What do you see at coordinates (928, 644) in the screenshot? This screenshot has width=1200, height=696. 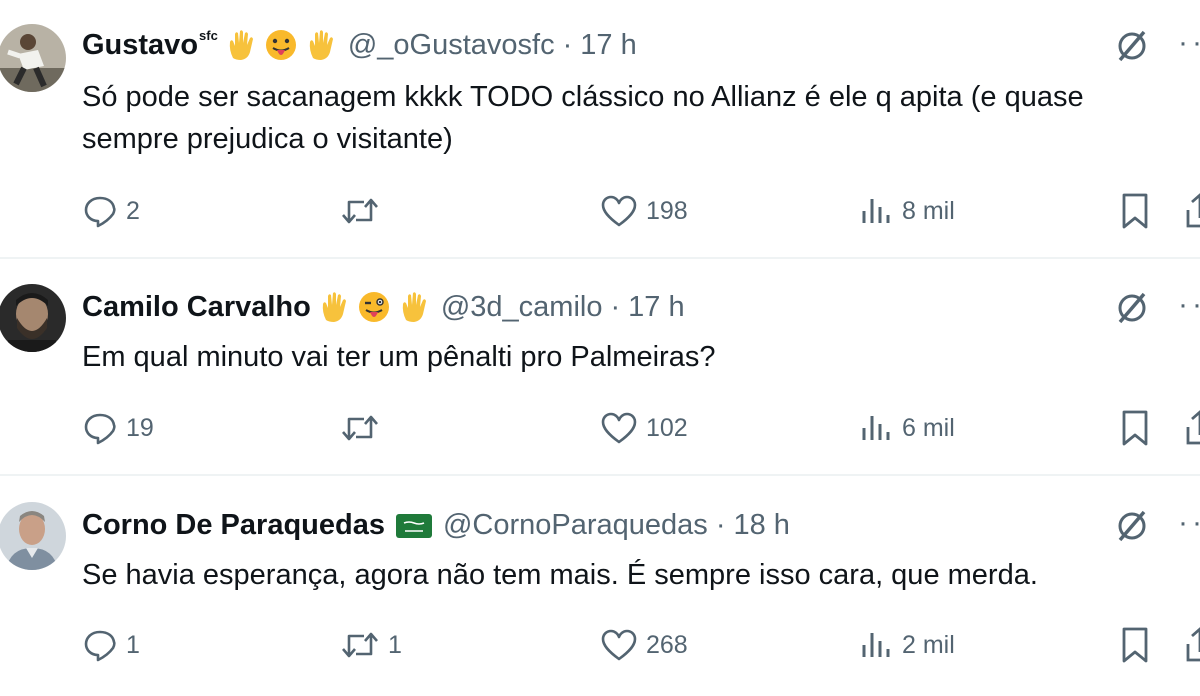 I see `view-count: 2 mil` at bounding box center [928, 644].